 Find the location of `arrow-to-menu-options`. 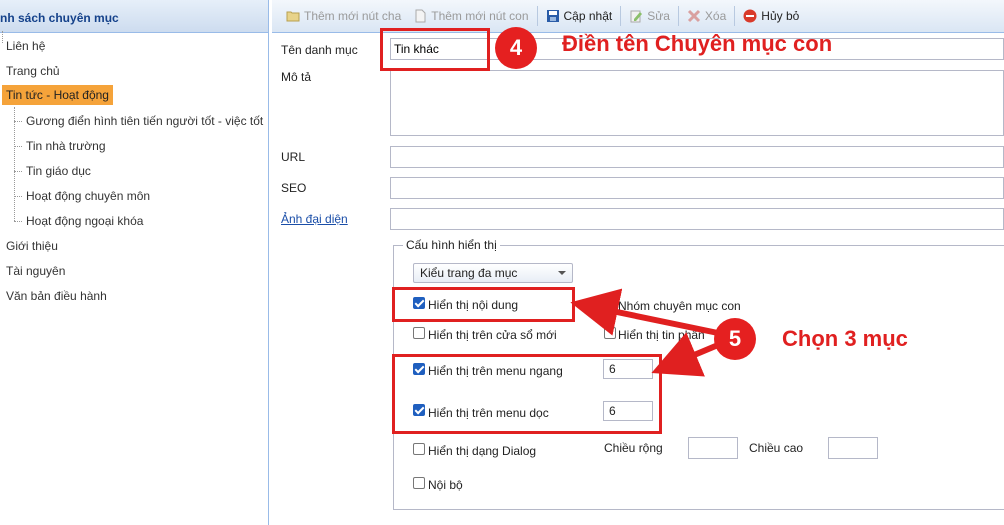

arrow-to-menu-options is located at coordinates (685, 354).